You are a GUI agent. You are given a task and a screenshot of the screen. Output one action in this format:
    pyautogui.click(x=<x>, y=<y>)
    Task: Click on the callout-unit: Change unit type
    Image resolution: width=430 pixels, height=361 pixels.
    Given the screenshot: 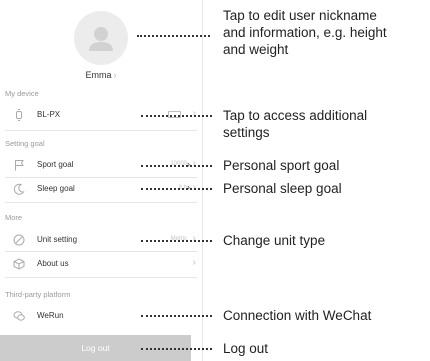 What is the action you would take?
    pyautogui.click(x=274, y=240)
    